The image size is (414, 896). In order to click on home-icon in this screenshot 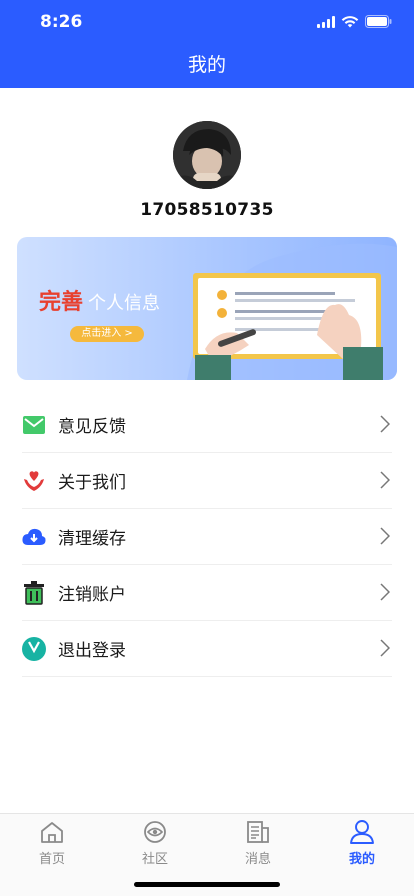, I will do `click(52, 832)`.